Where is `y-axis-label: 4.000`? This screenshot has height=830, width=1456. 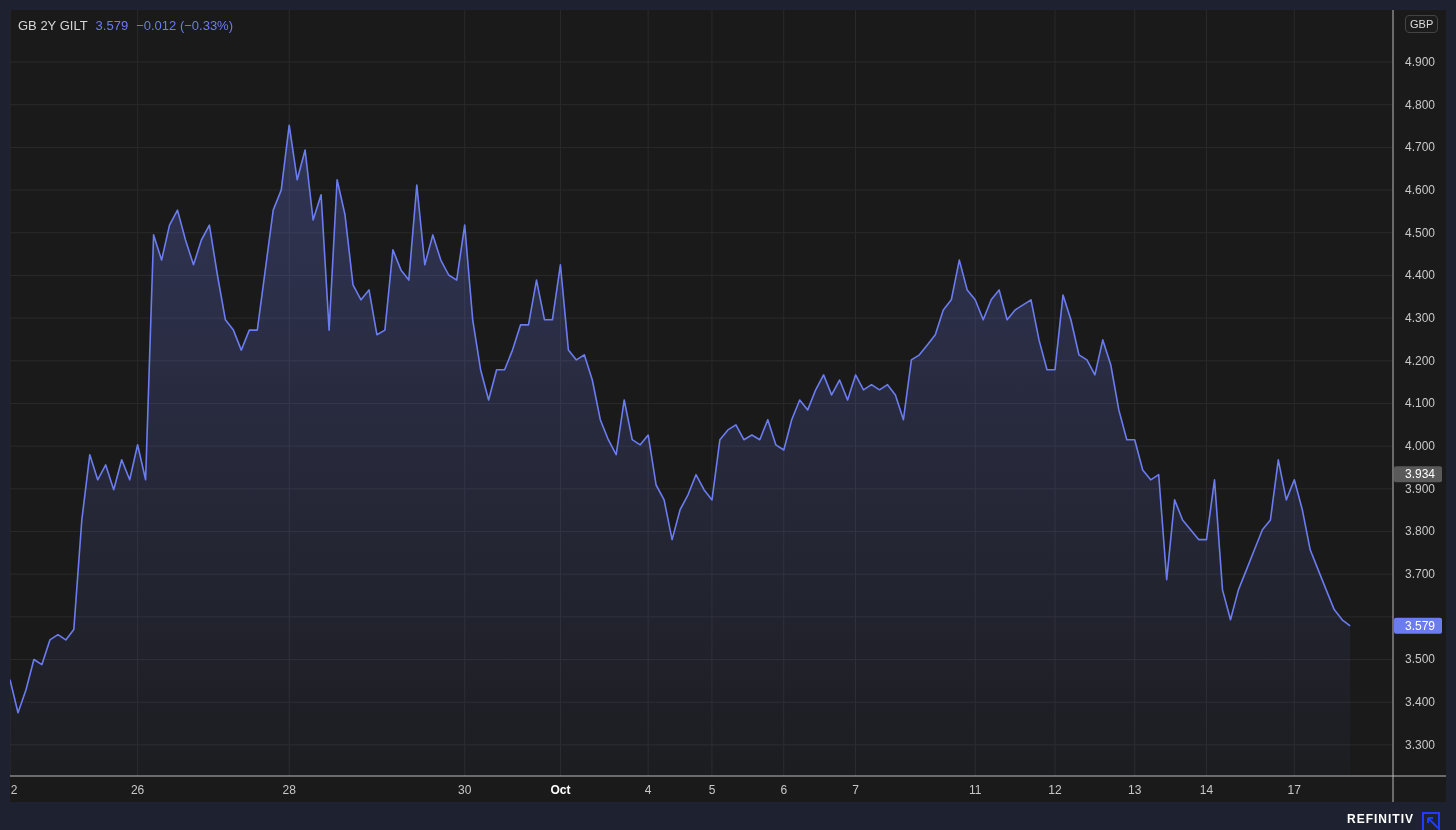 y-axis-label: 4.000 is located at coordinates (1420, 446).